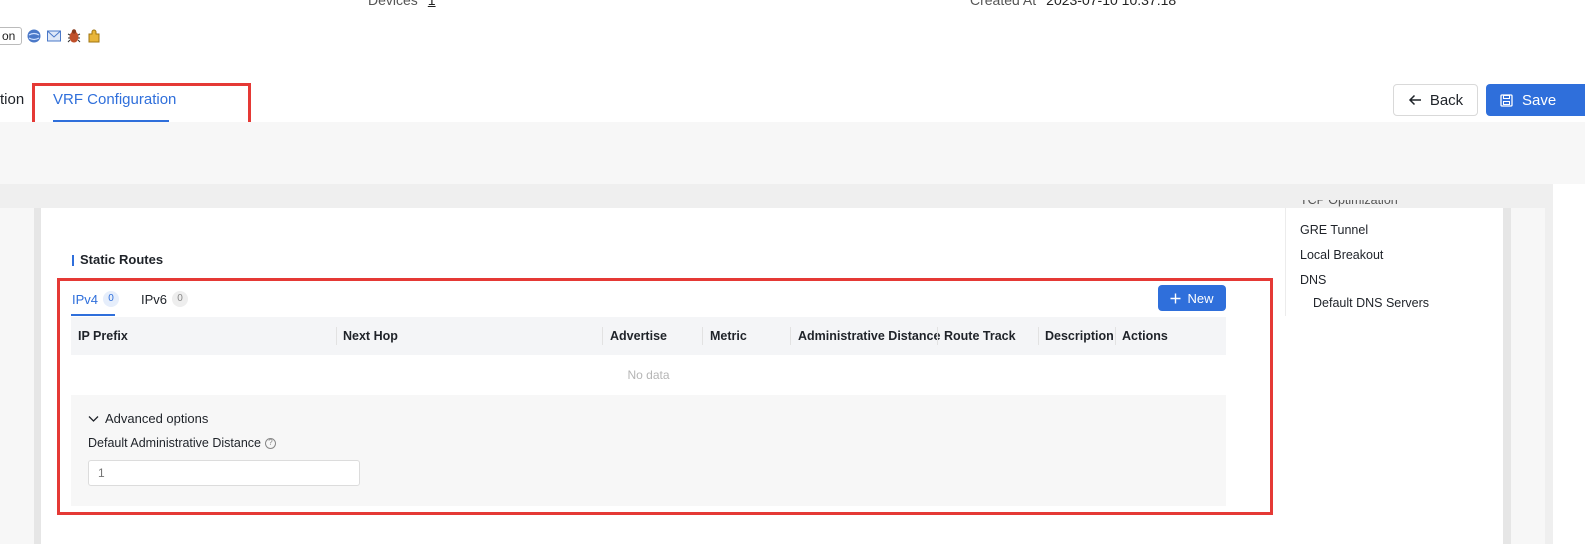 The width and height of the screenshot is (1585, 544). I want to click on puzzle-icon, so click(94, 36).